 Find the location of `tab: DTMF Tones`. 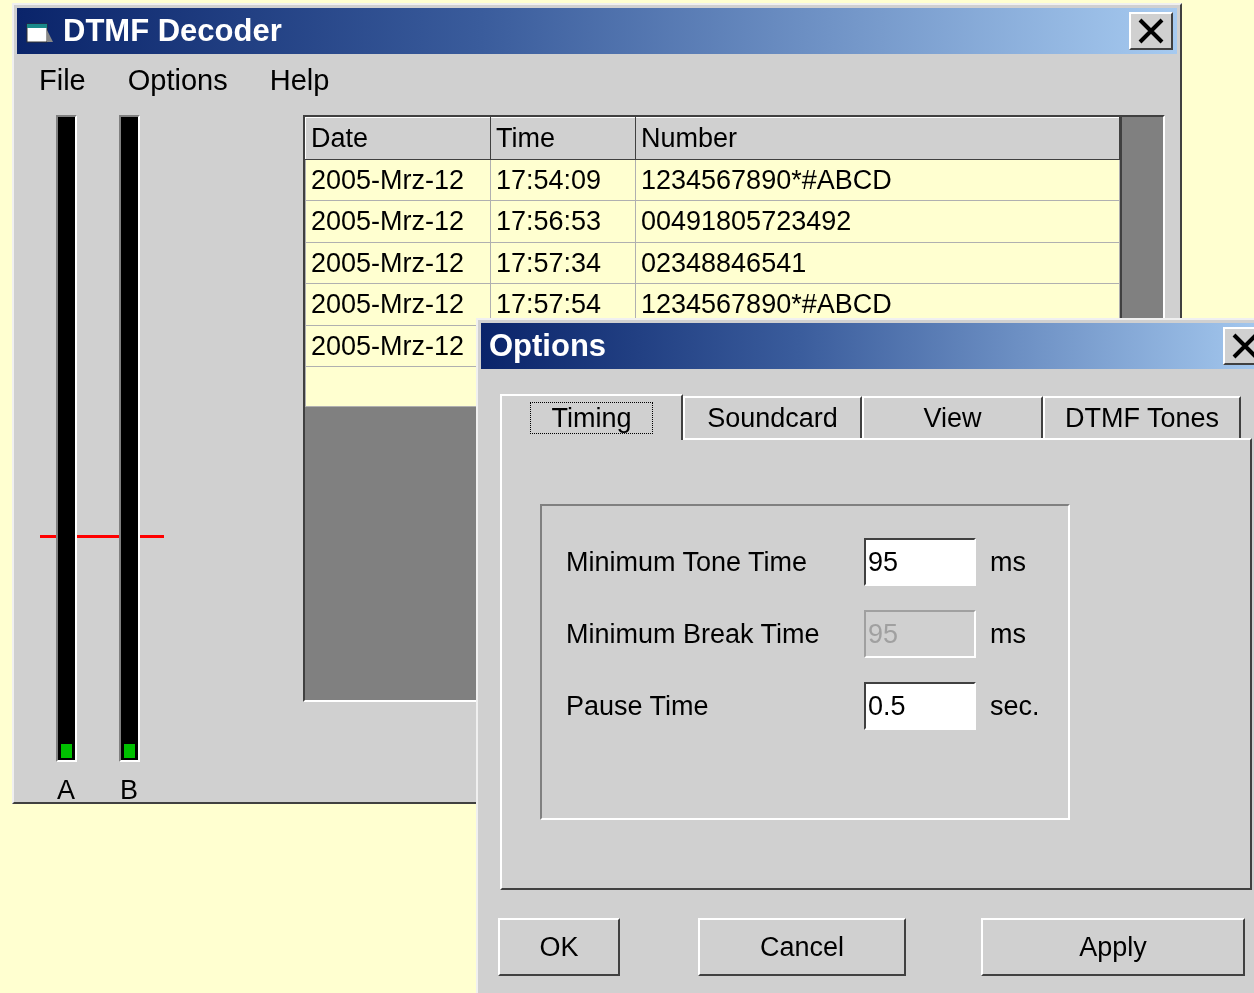

tab: DTMF Tones is located at coordinates (1142, 417).